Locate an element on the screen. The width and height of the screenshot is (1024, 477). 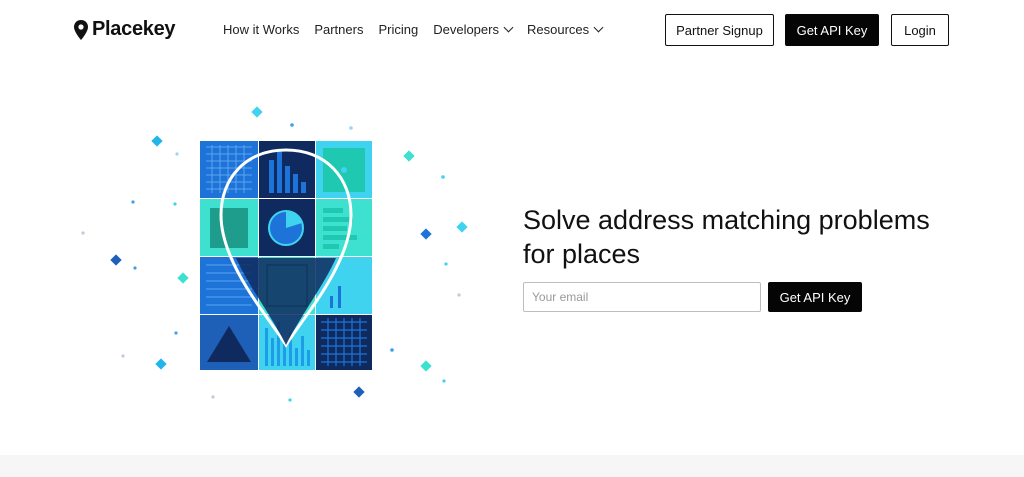
headline-line-2: for places is located at coordinates (582, 254).